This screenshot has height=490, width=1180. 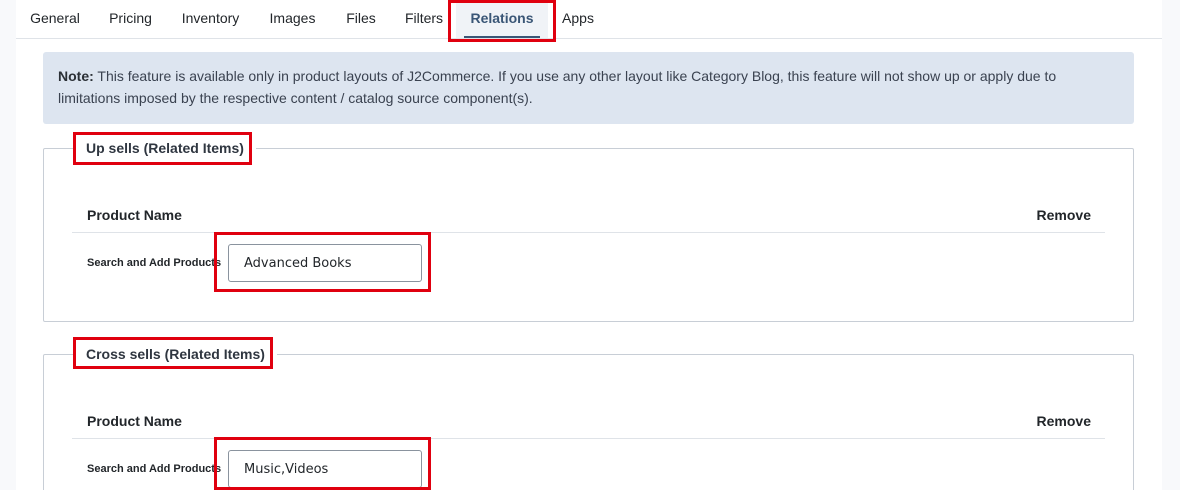 I want to click on crosssells-search-label: Search and Add Products, so click(x=154, y=469).